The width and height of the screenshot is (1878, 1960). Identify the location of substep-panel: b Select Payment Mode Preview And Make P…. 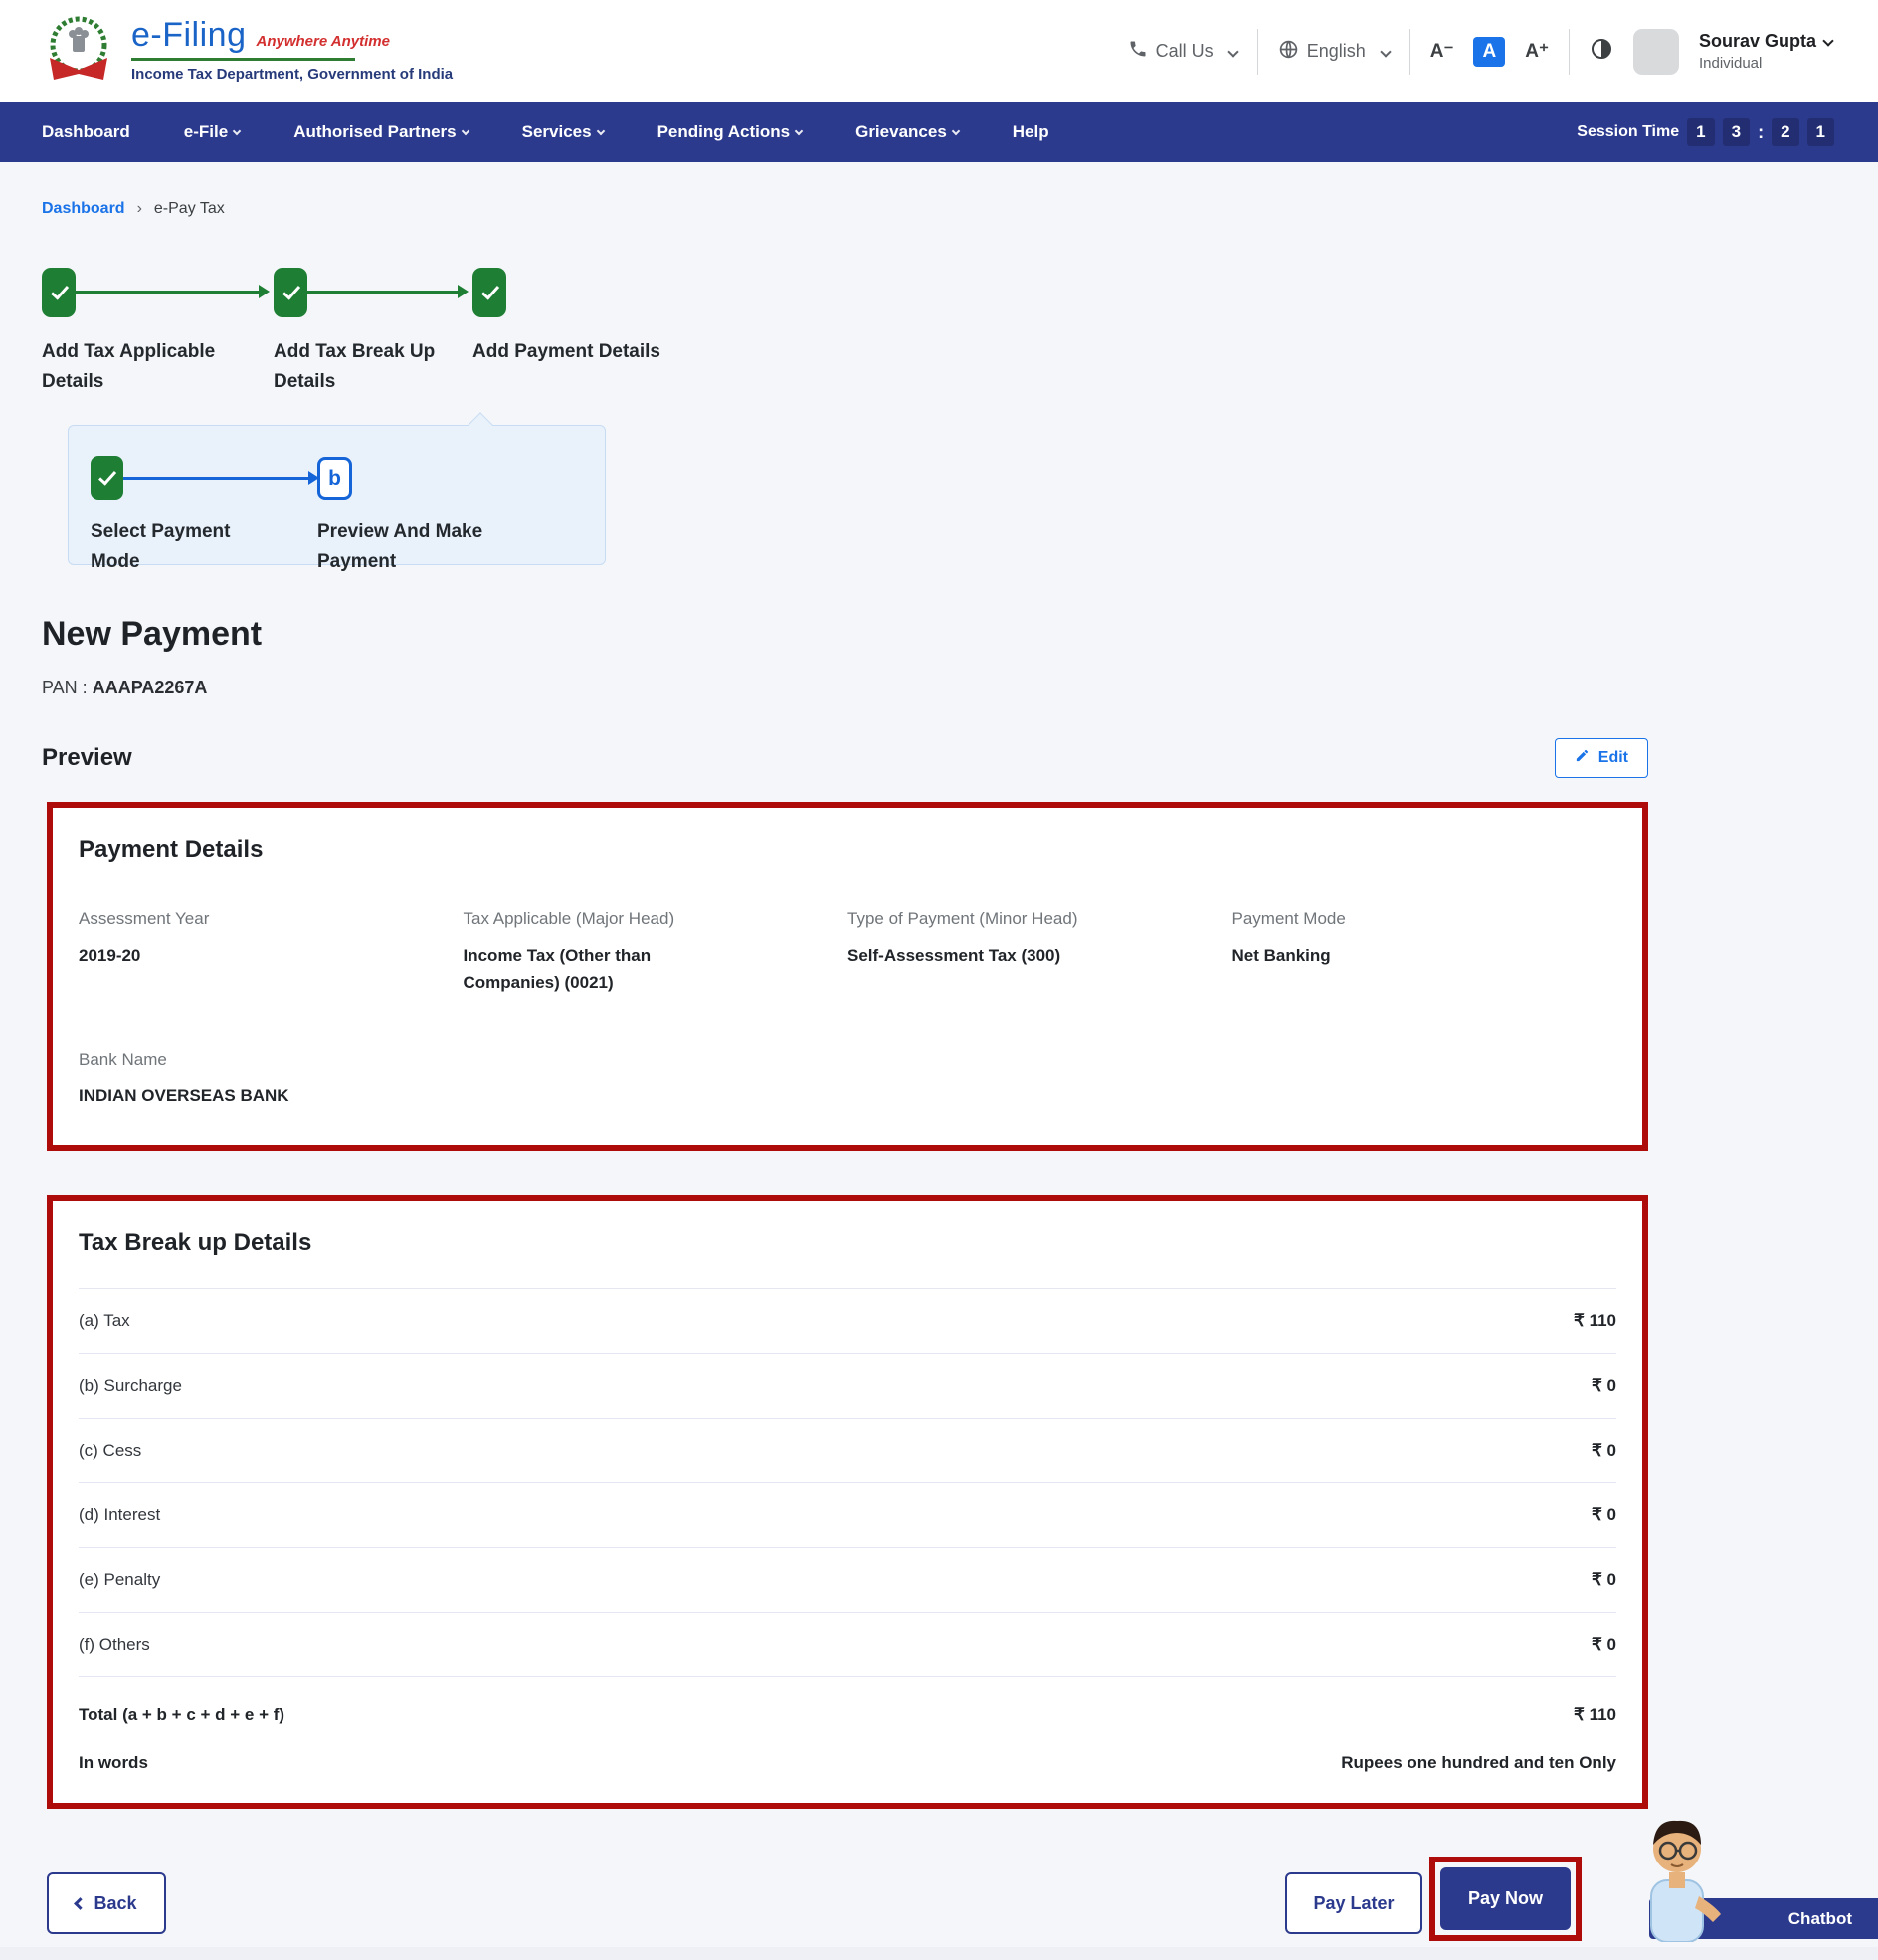
(337, 492).